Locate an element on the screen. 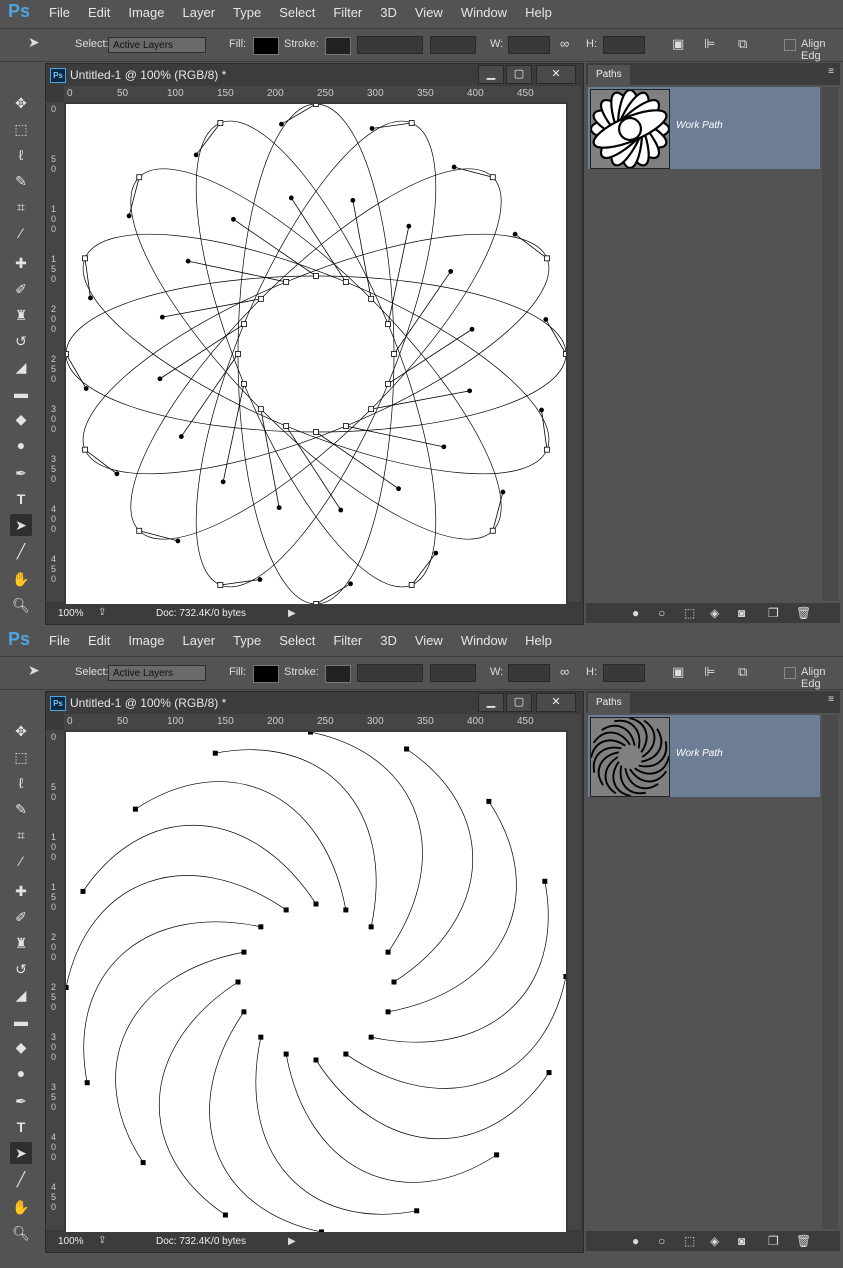  zoom-level: 100% is located at coordinates (71, 613).